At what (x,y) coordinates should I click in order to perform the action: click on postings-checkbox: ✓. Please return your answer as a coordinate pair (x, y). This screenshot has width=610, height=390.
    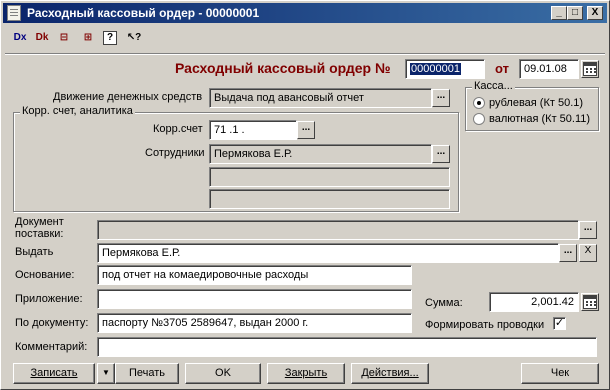
    Looking at the image, I should click on (559, 323).